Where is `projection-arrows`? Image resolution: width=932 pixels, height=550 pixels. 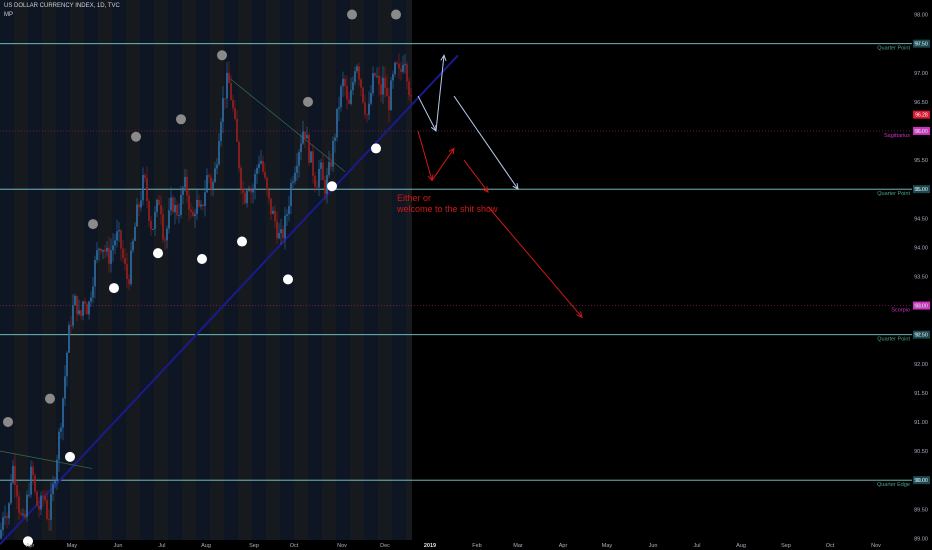
projection-arrows is located at coordinates (500, 186).